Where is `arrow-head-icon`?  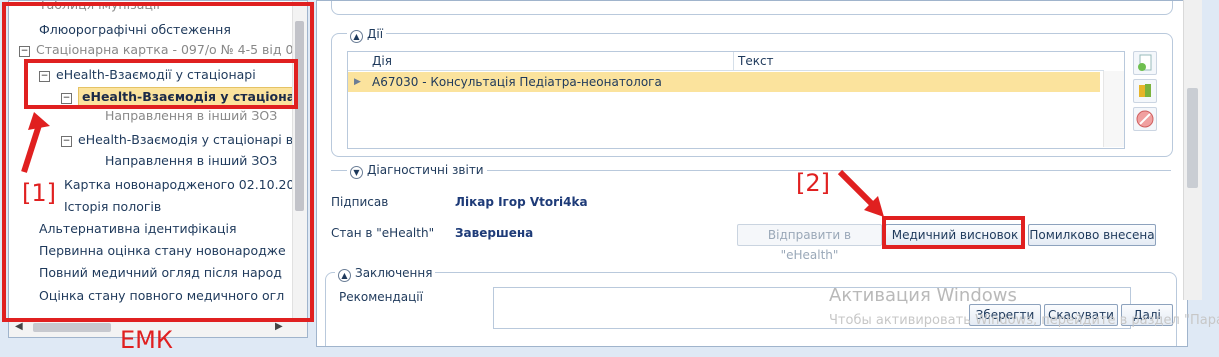
arrow-head-icon is located at coordinates (39, 121).